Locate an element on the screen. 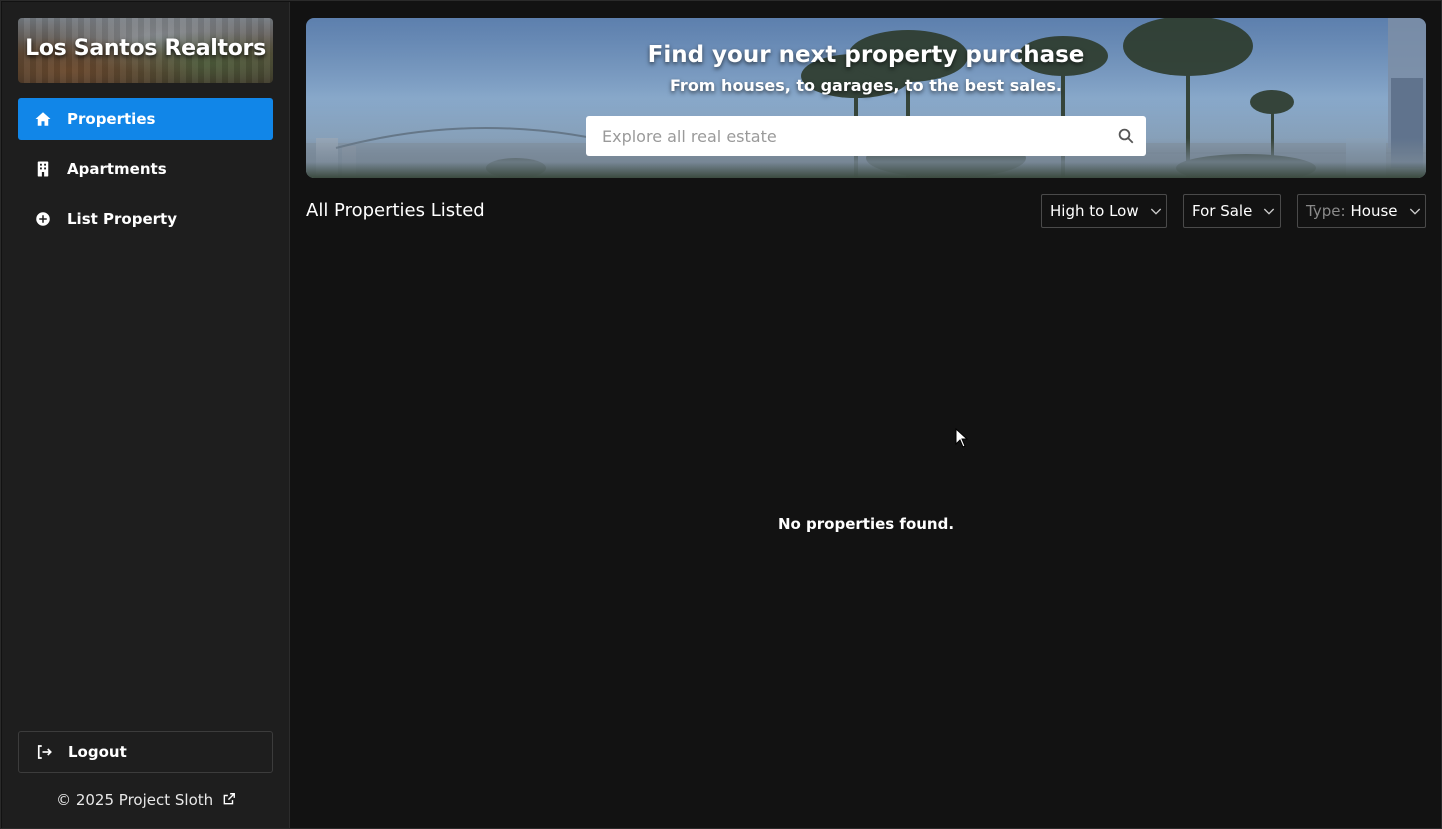 This screenshot has height=829, width=1442. logout-label: Logout is located at coordinates (97, 752).